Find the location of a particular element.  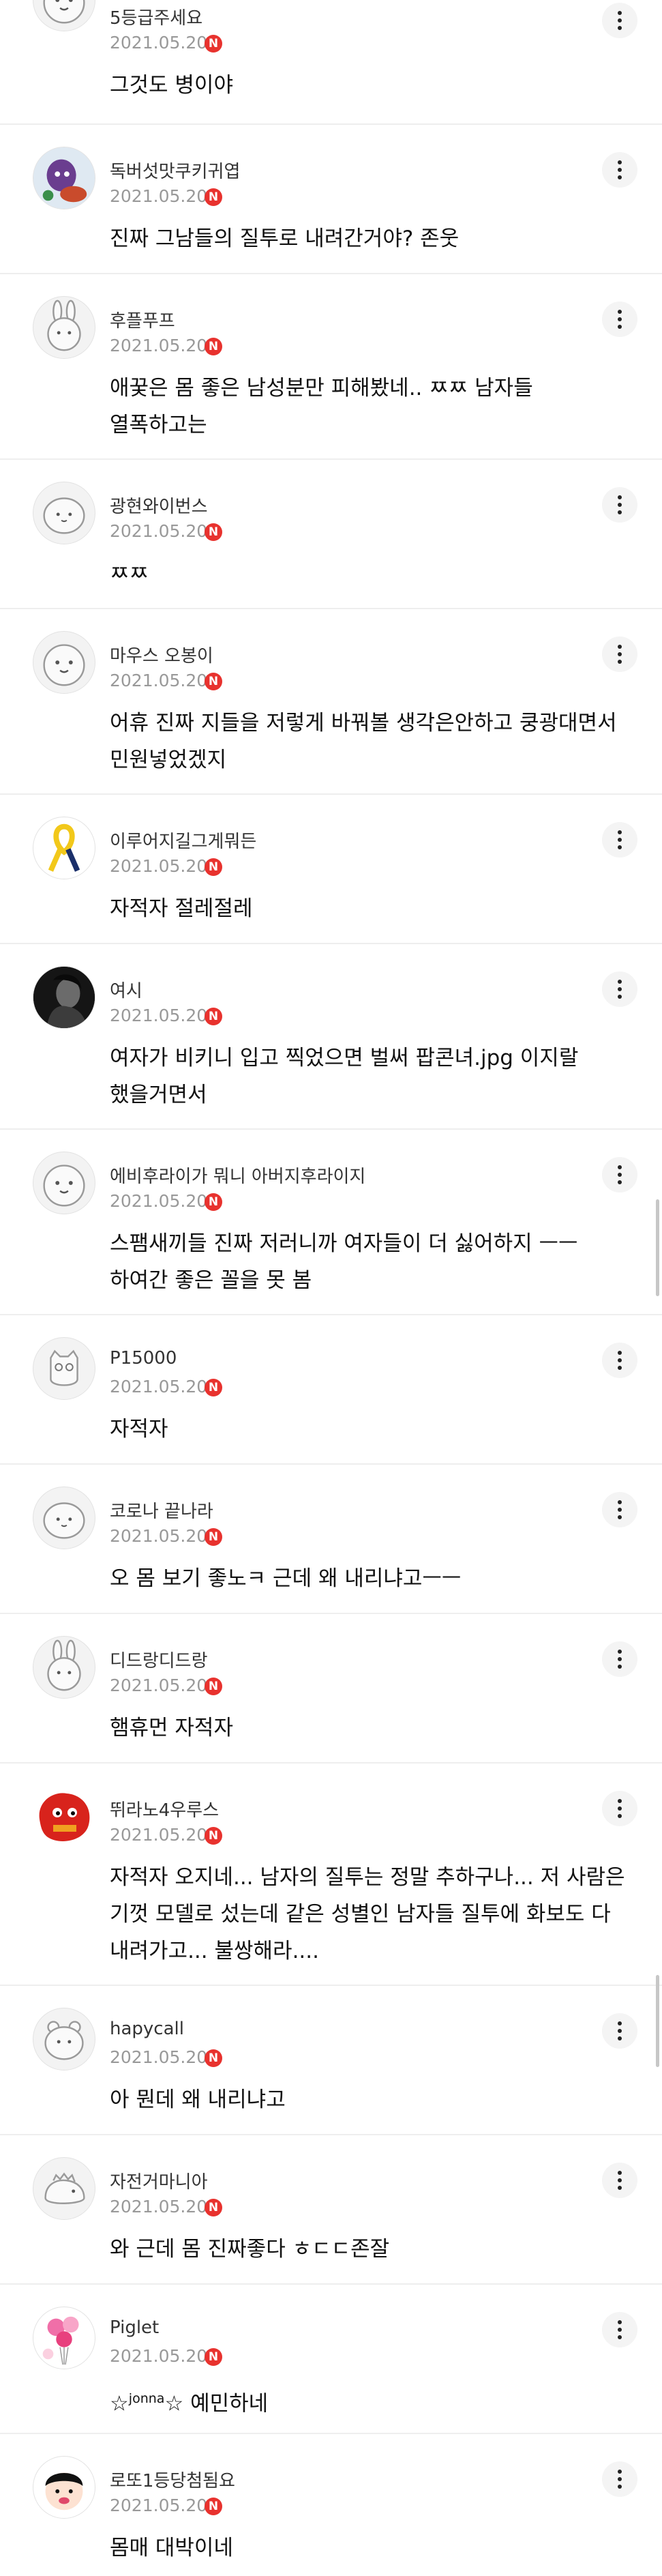

comment-nickname: Piglet is located at coordinates (134, 2327).